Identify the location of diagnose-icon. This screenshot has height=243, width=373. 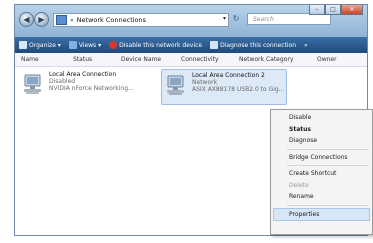
(214, 45).